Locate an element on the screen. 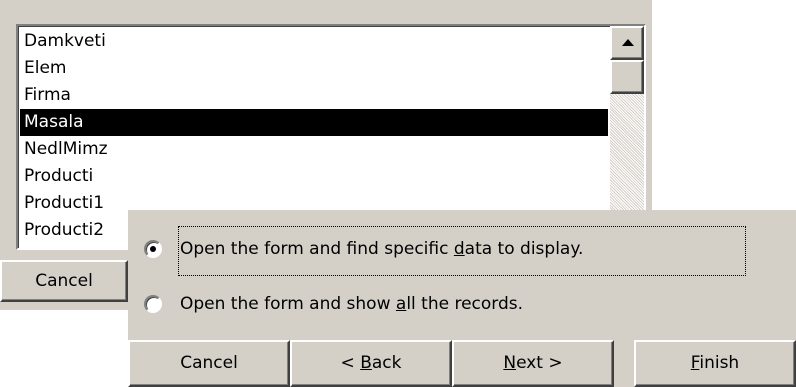  back-button: < Back is located at coordinates (371, 363).